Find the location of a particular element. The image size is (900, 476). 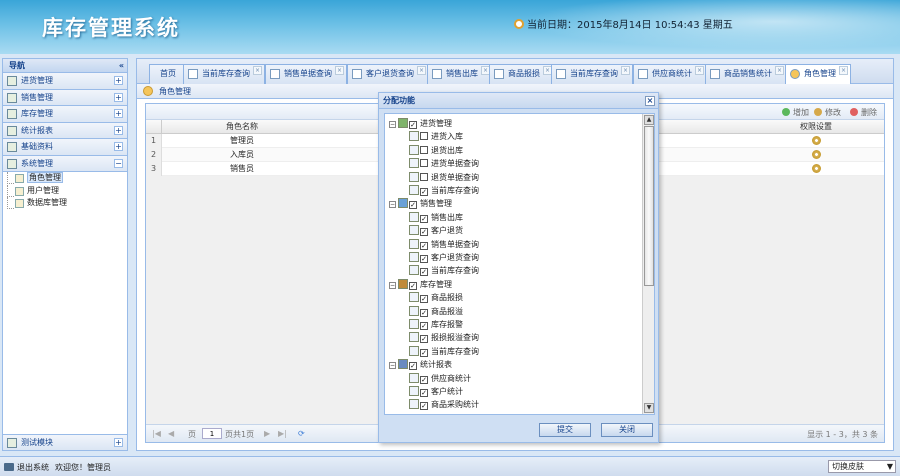

tree-leaf-node: 进货入库 is located at coordinates (436, 137).